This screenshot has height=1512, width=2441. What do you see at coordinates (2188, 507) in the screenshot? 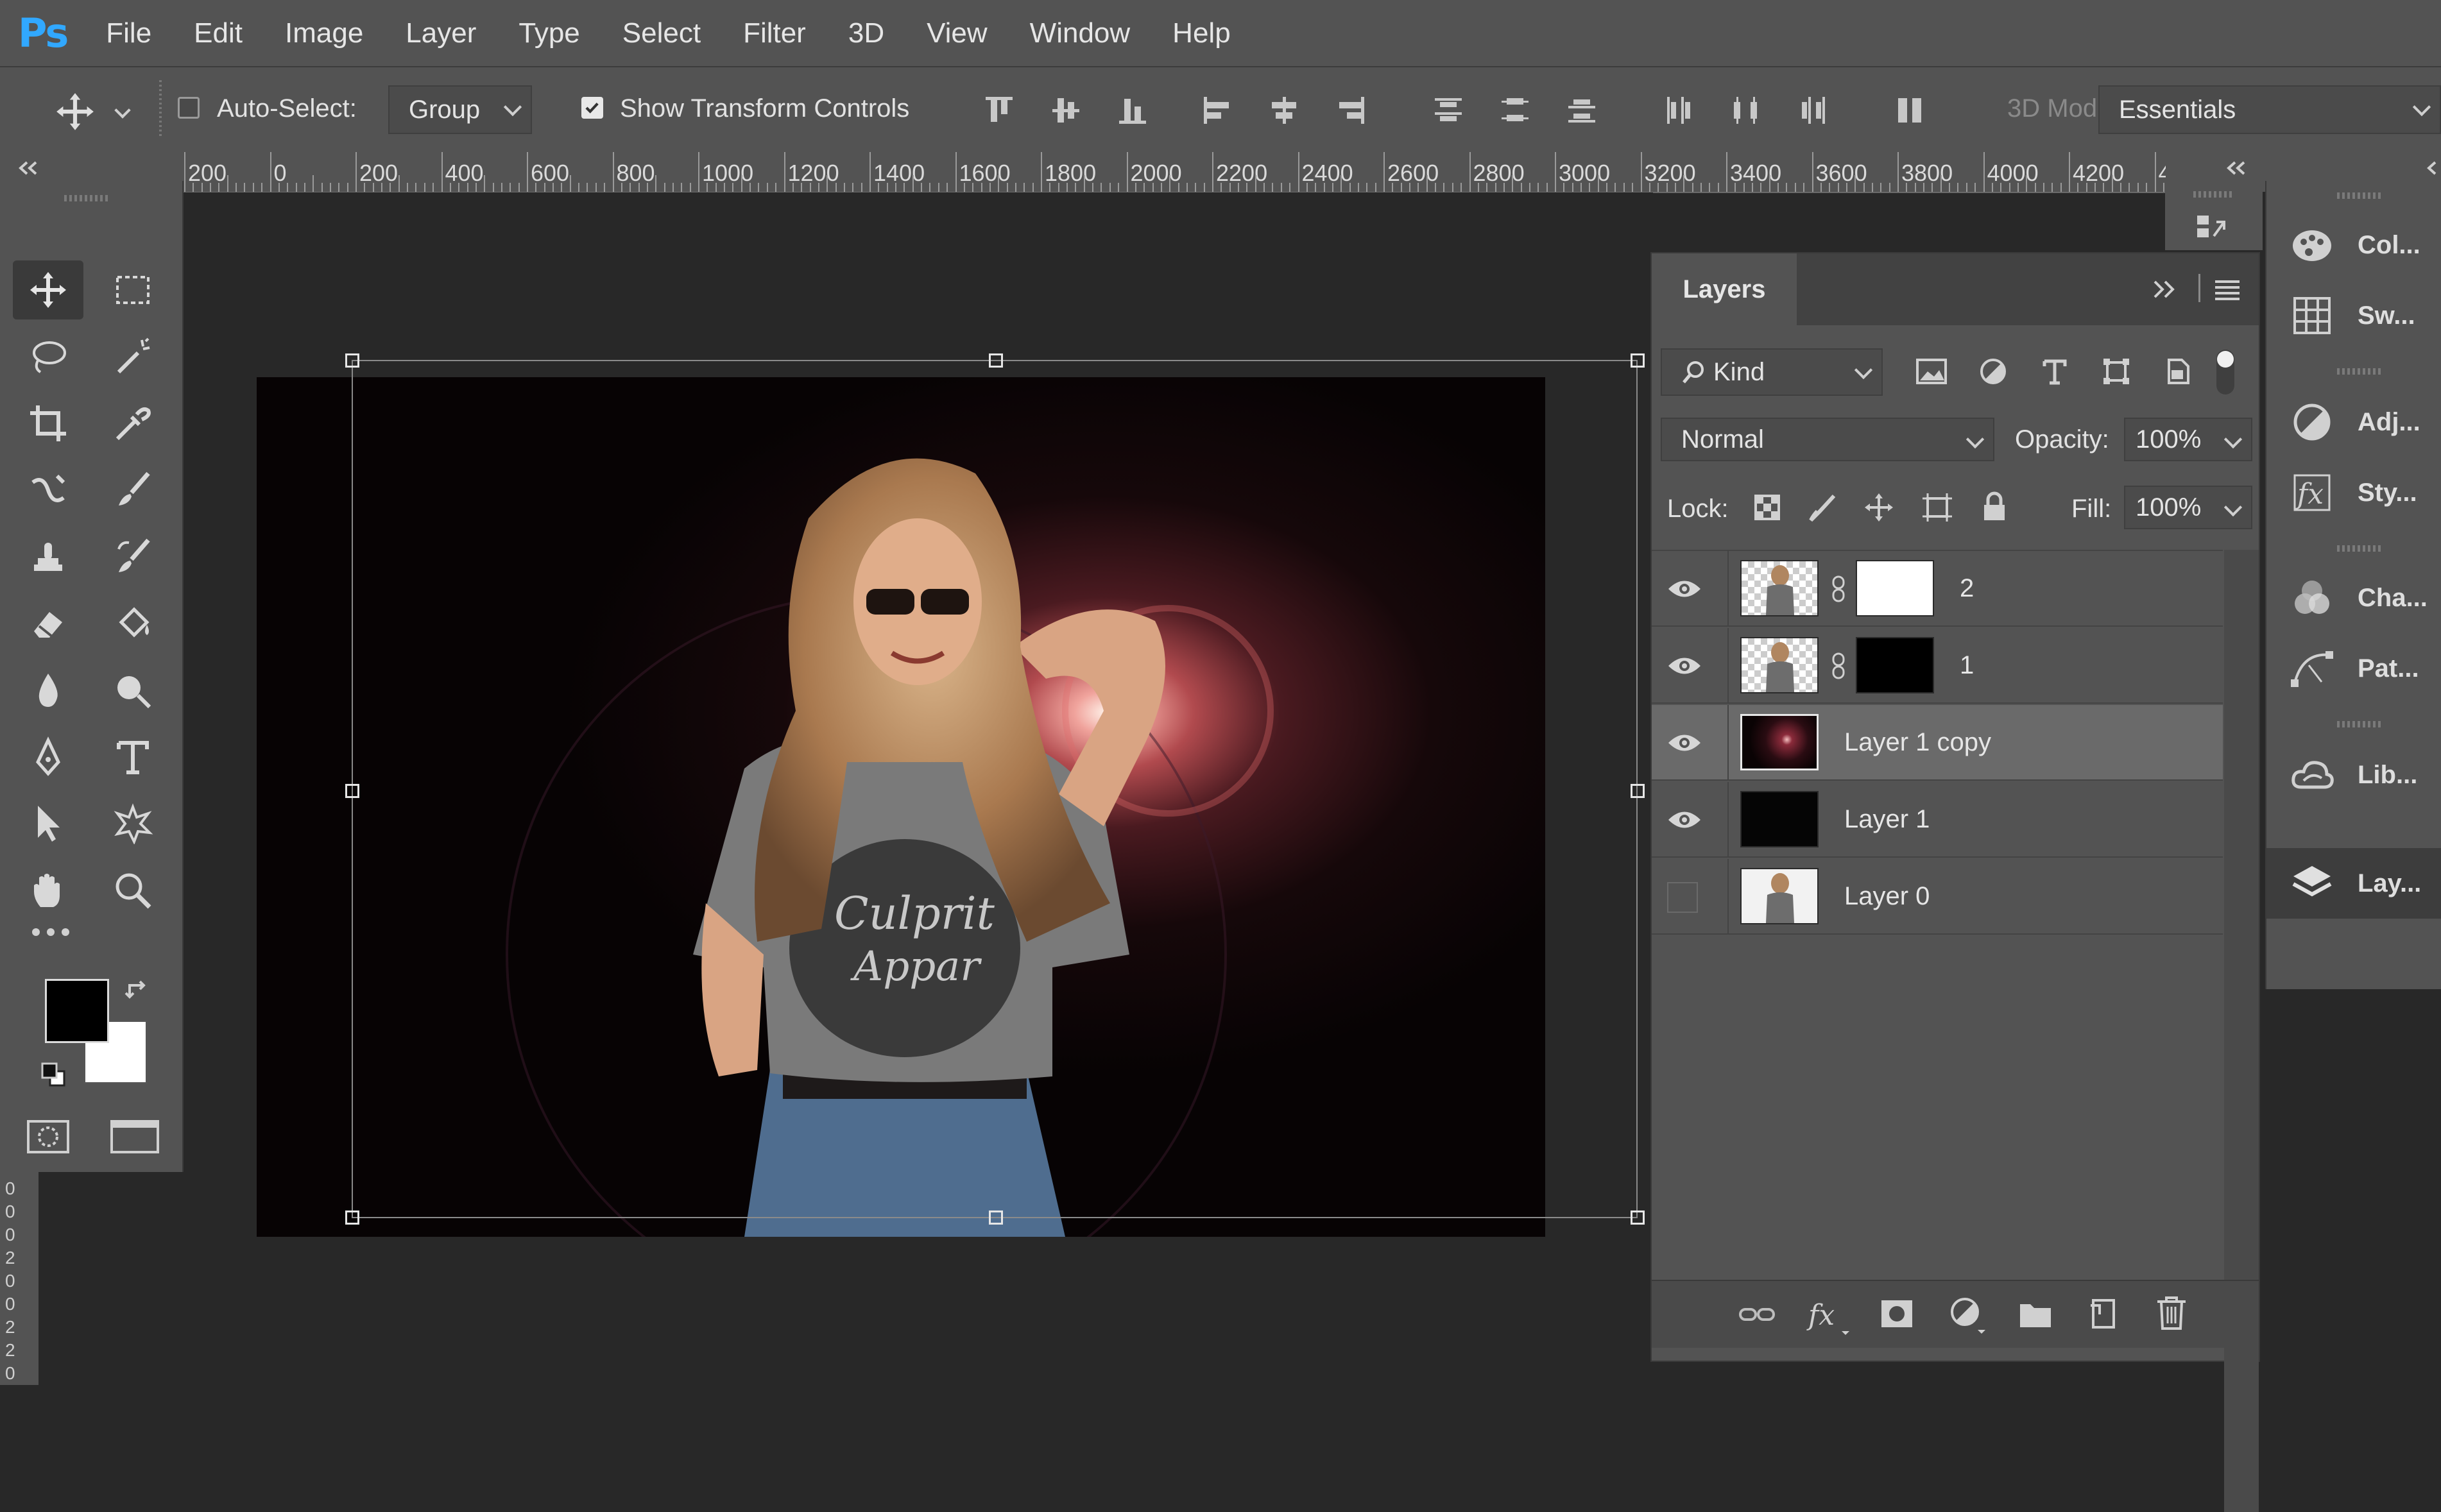
I see `fill-field: 100%` at bounding box center [2188, 507].